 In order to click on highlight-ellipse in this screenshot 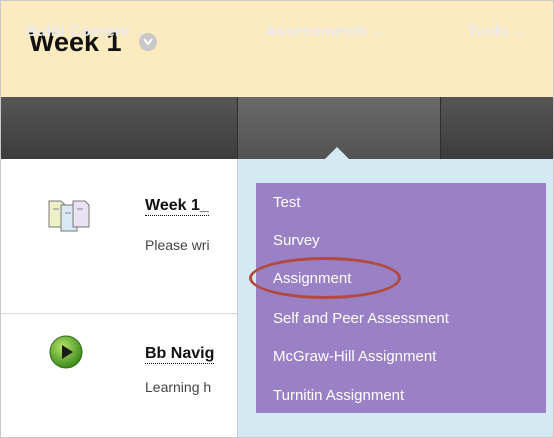, I will do `click(325, 278)`.